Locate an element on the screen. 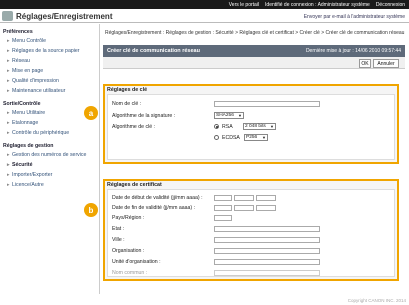  cancel-button: Annuler is located at coordinates (386, 63).